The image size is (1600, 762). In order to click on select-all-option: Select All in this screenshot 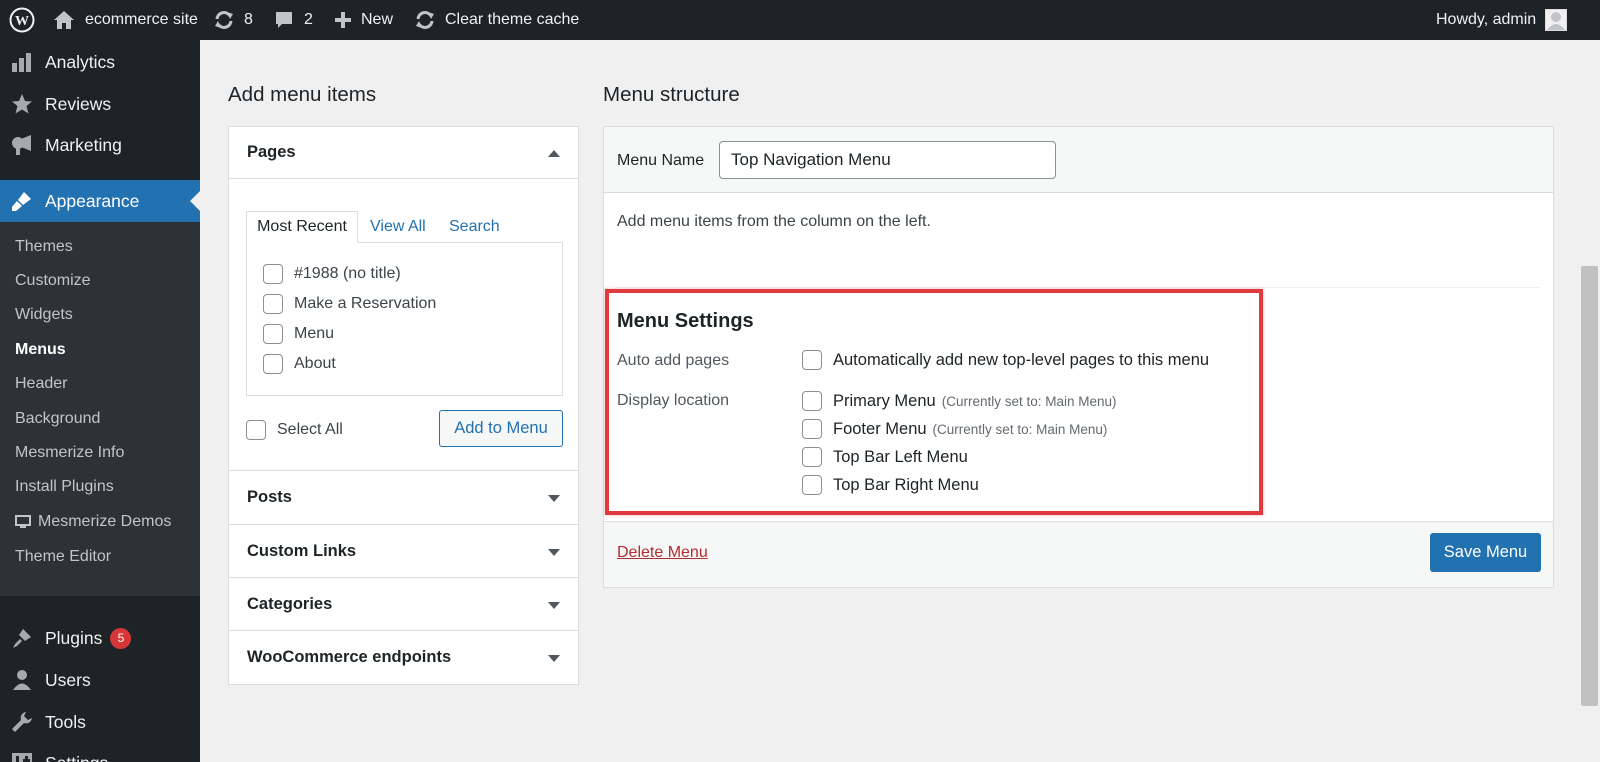, I will do `click(294, 430)`.